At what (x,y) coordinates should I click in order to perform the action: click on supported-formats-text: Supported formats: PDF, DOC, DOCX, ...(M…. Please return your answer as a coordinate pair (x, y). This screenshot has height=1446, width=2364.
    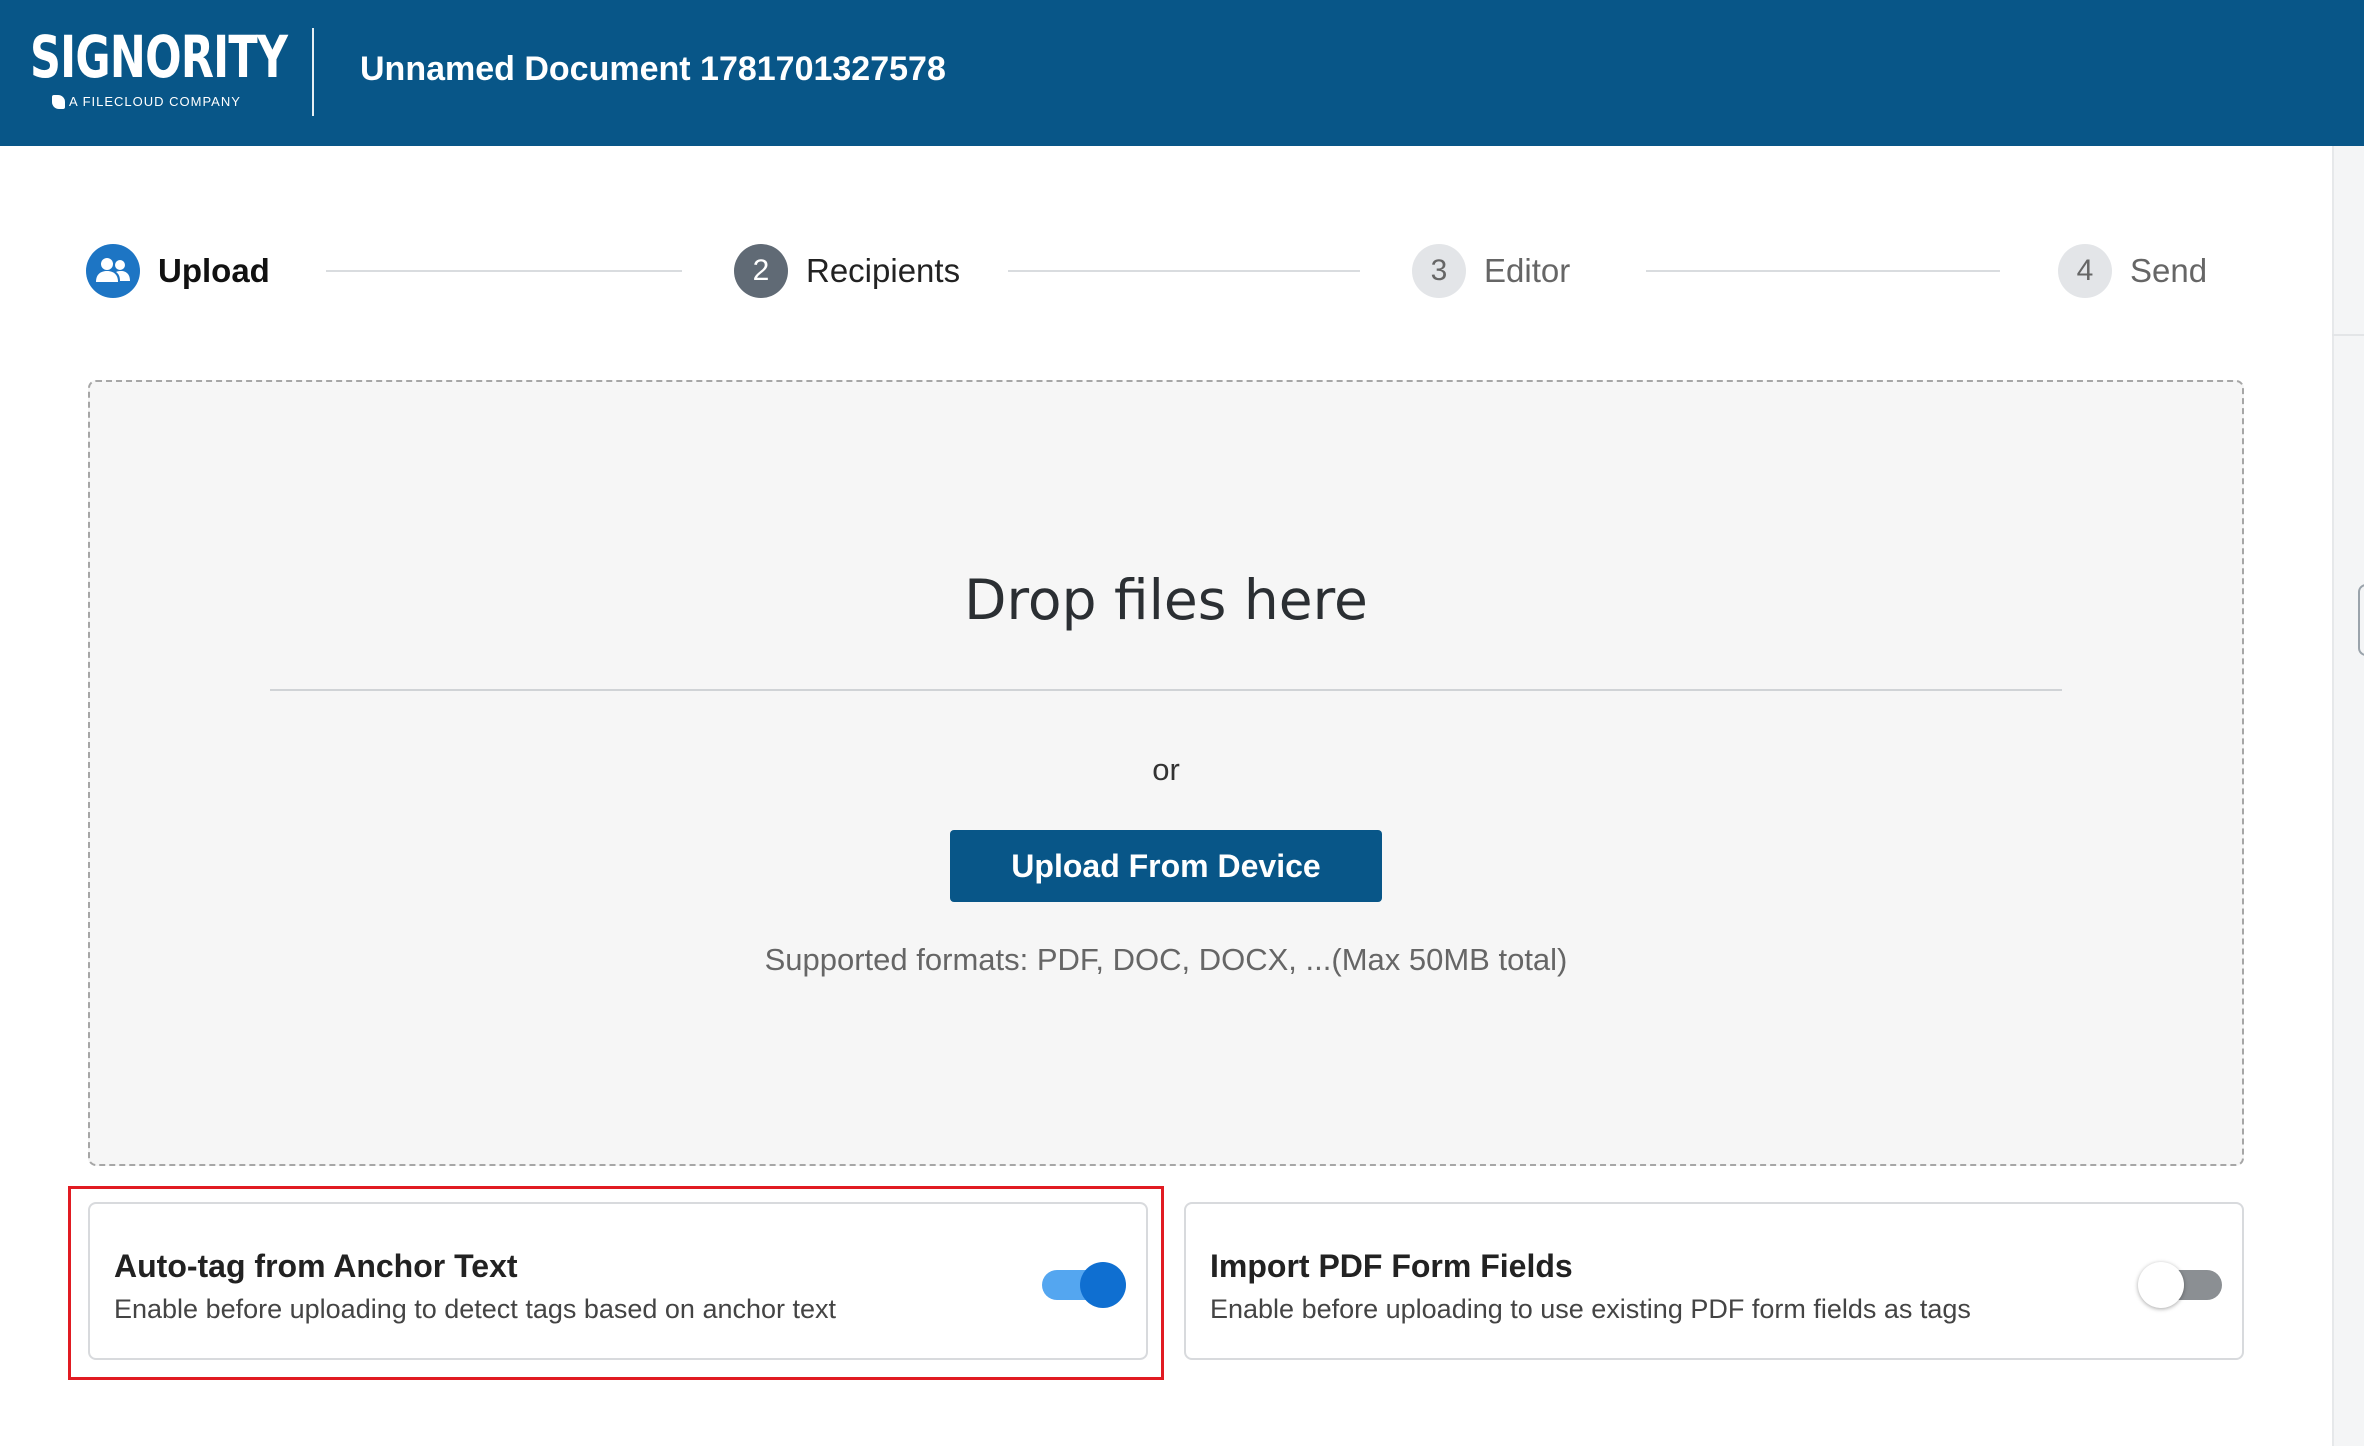
    Looking at the image, I should click on (1166, 959).